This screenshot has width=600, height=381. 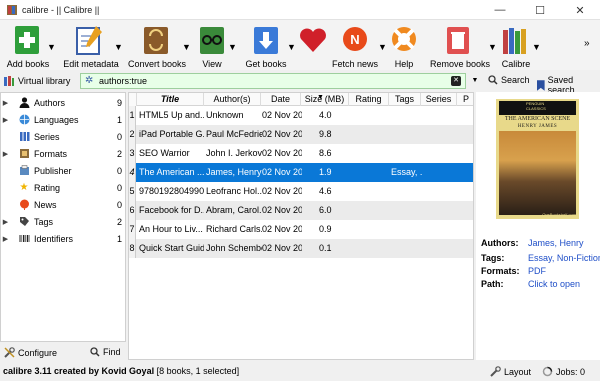 I want to click on column-header-authors: Author(s), so click(x=232, y=99).